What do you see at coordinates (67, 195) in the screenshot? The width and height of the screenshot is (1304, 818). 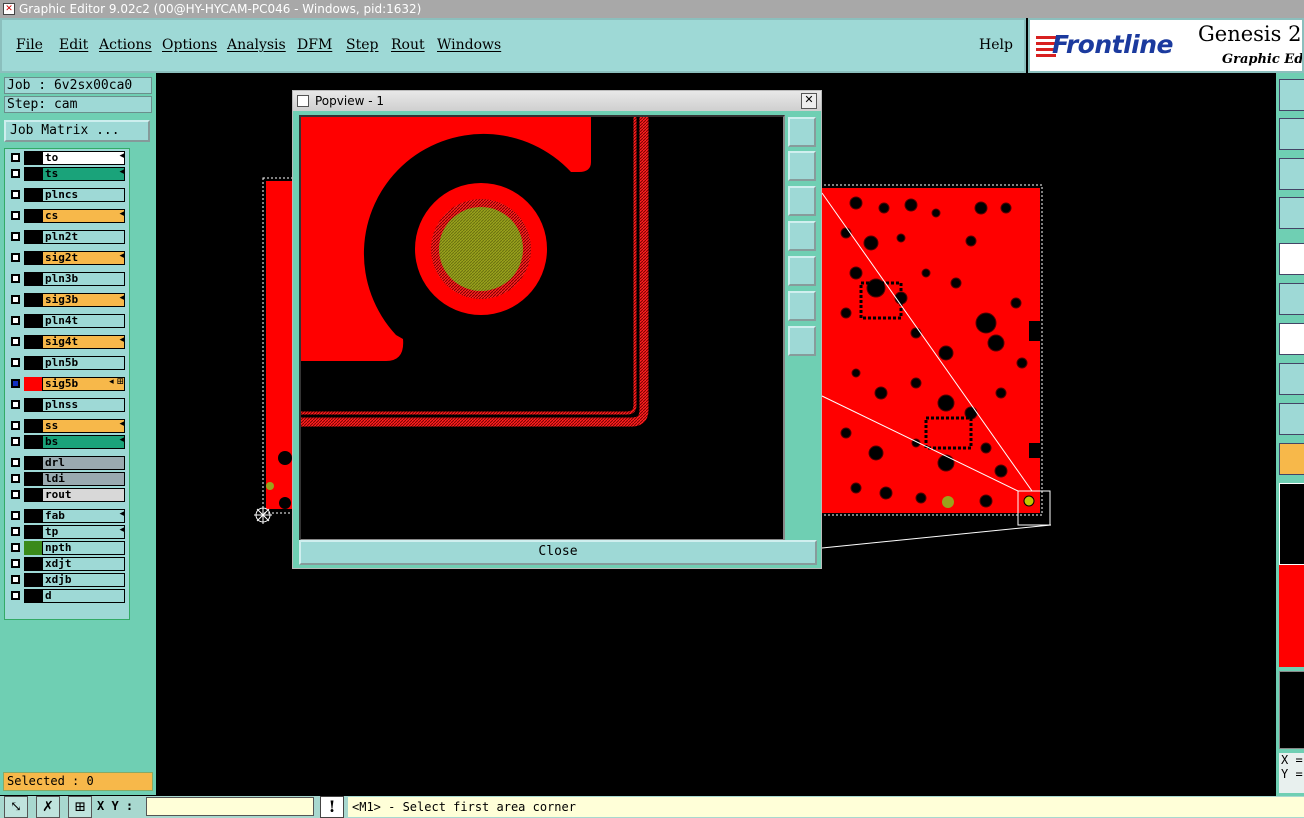 I see `layer-row-plncs: plncs` at bounding box center [67, 195].